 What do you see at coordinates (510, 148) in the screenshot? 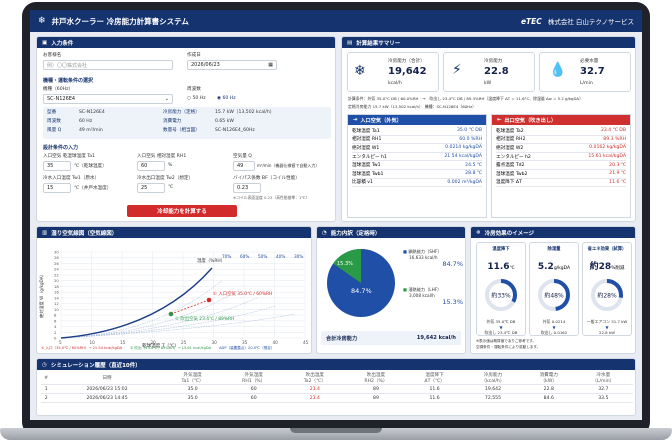
I see `row-label: 絶対湿度 W2` at bounding box center [510, 148].